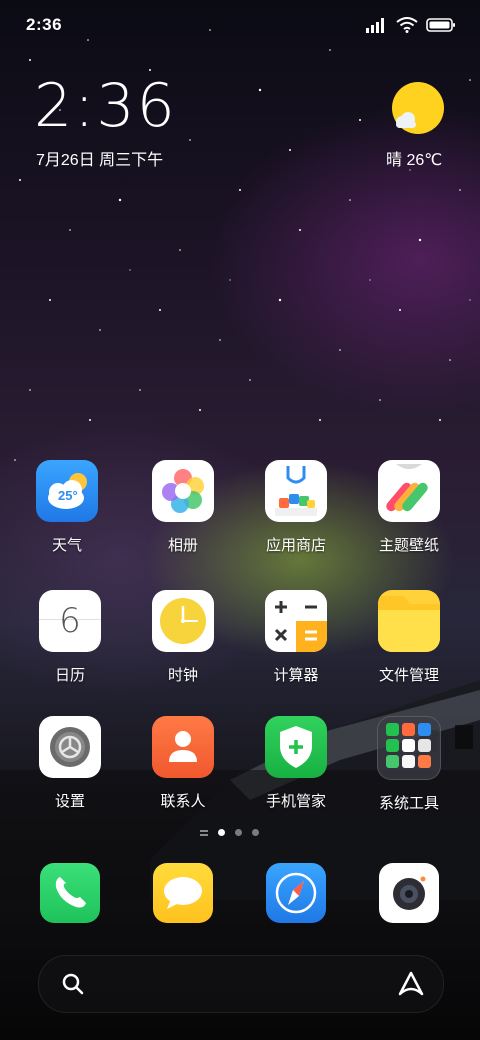 This screenshot has width=480, height=1040. I want to click on app-label: 应用商店, so click(295, 545).